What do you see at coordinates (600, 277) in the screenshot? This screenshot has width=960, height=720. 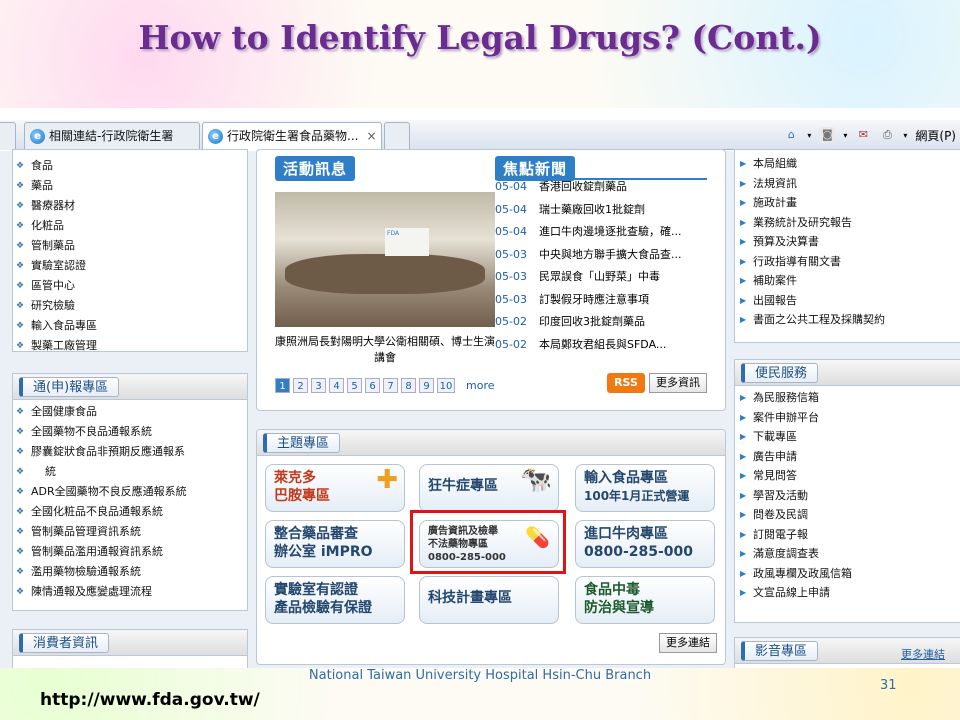 I see `news-item: 05-03 民眾誤食「山野菜」中毒` at bounding box center [600, 277].